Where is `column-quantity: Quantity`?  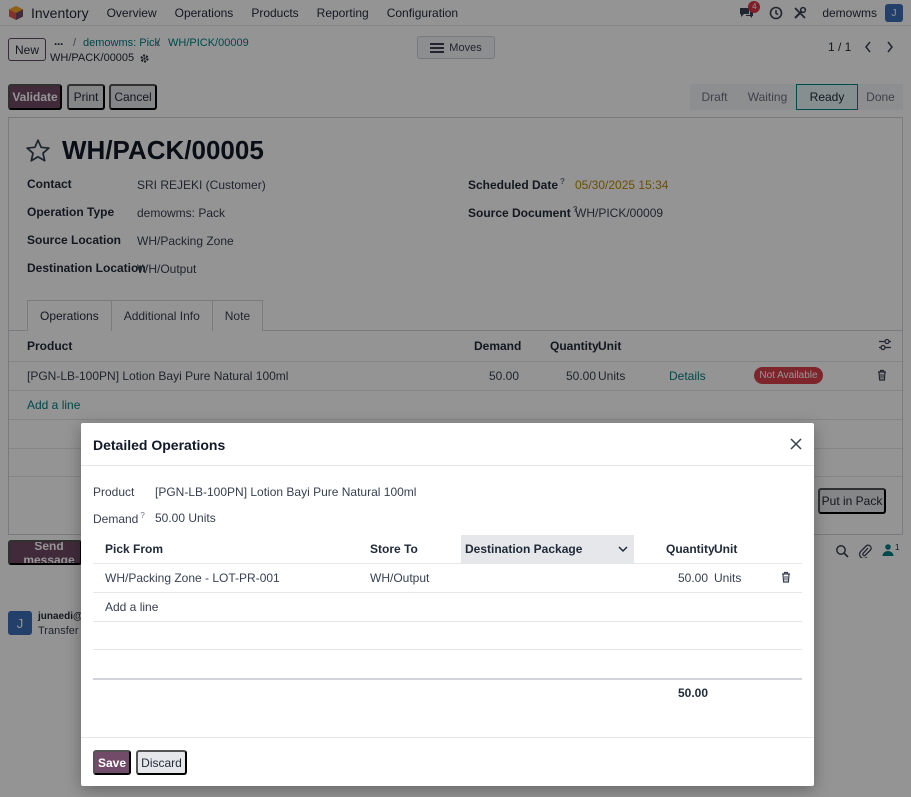
column-quantity: Quantity is located at coordinates (690, 549).